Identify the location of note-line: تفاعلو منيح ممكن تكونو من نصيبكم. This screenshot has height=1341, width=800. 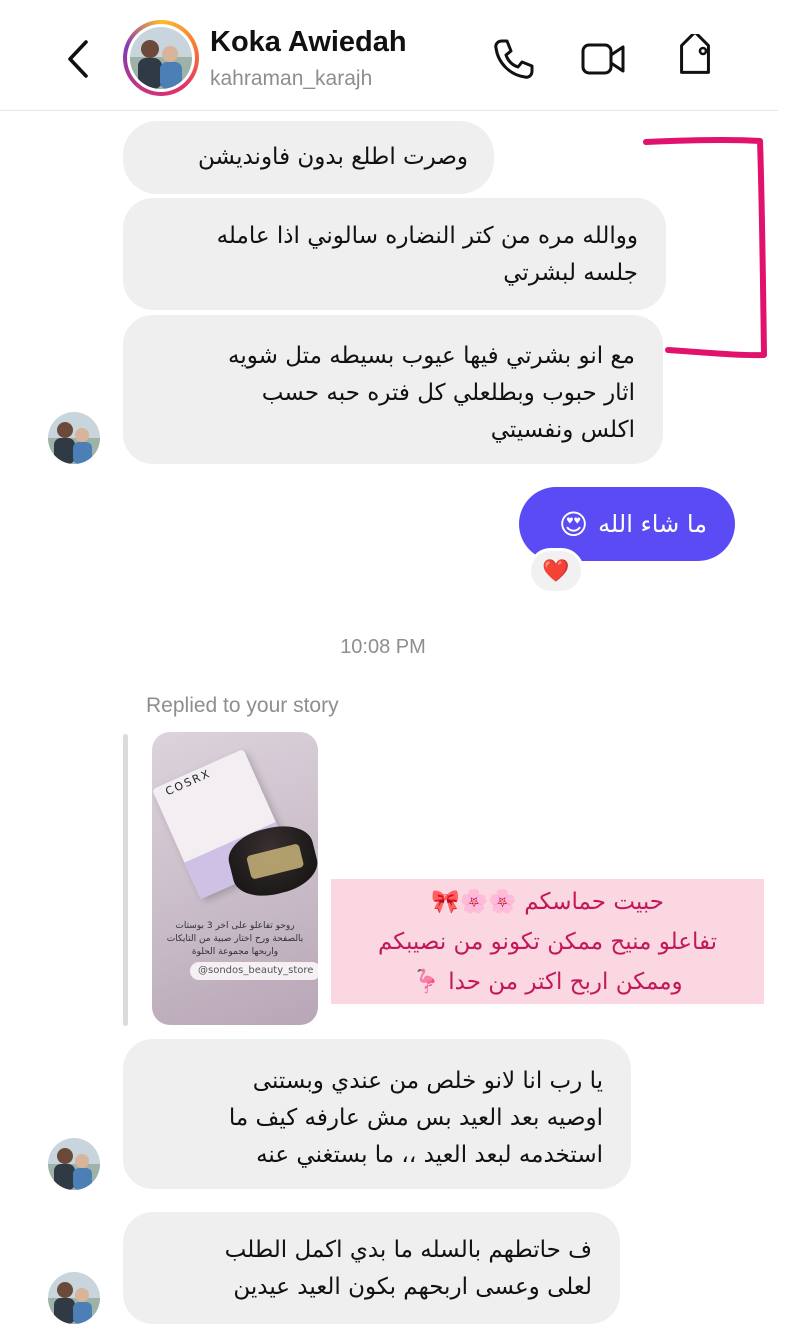
(547, 942).